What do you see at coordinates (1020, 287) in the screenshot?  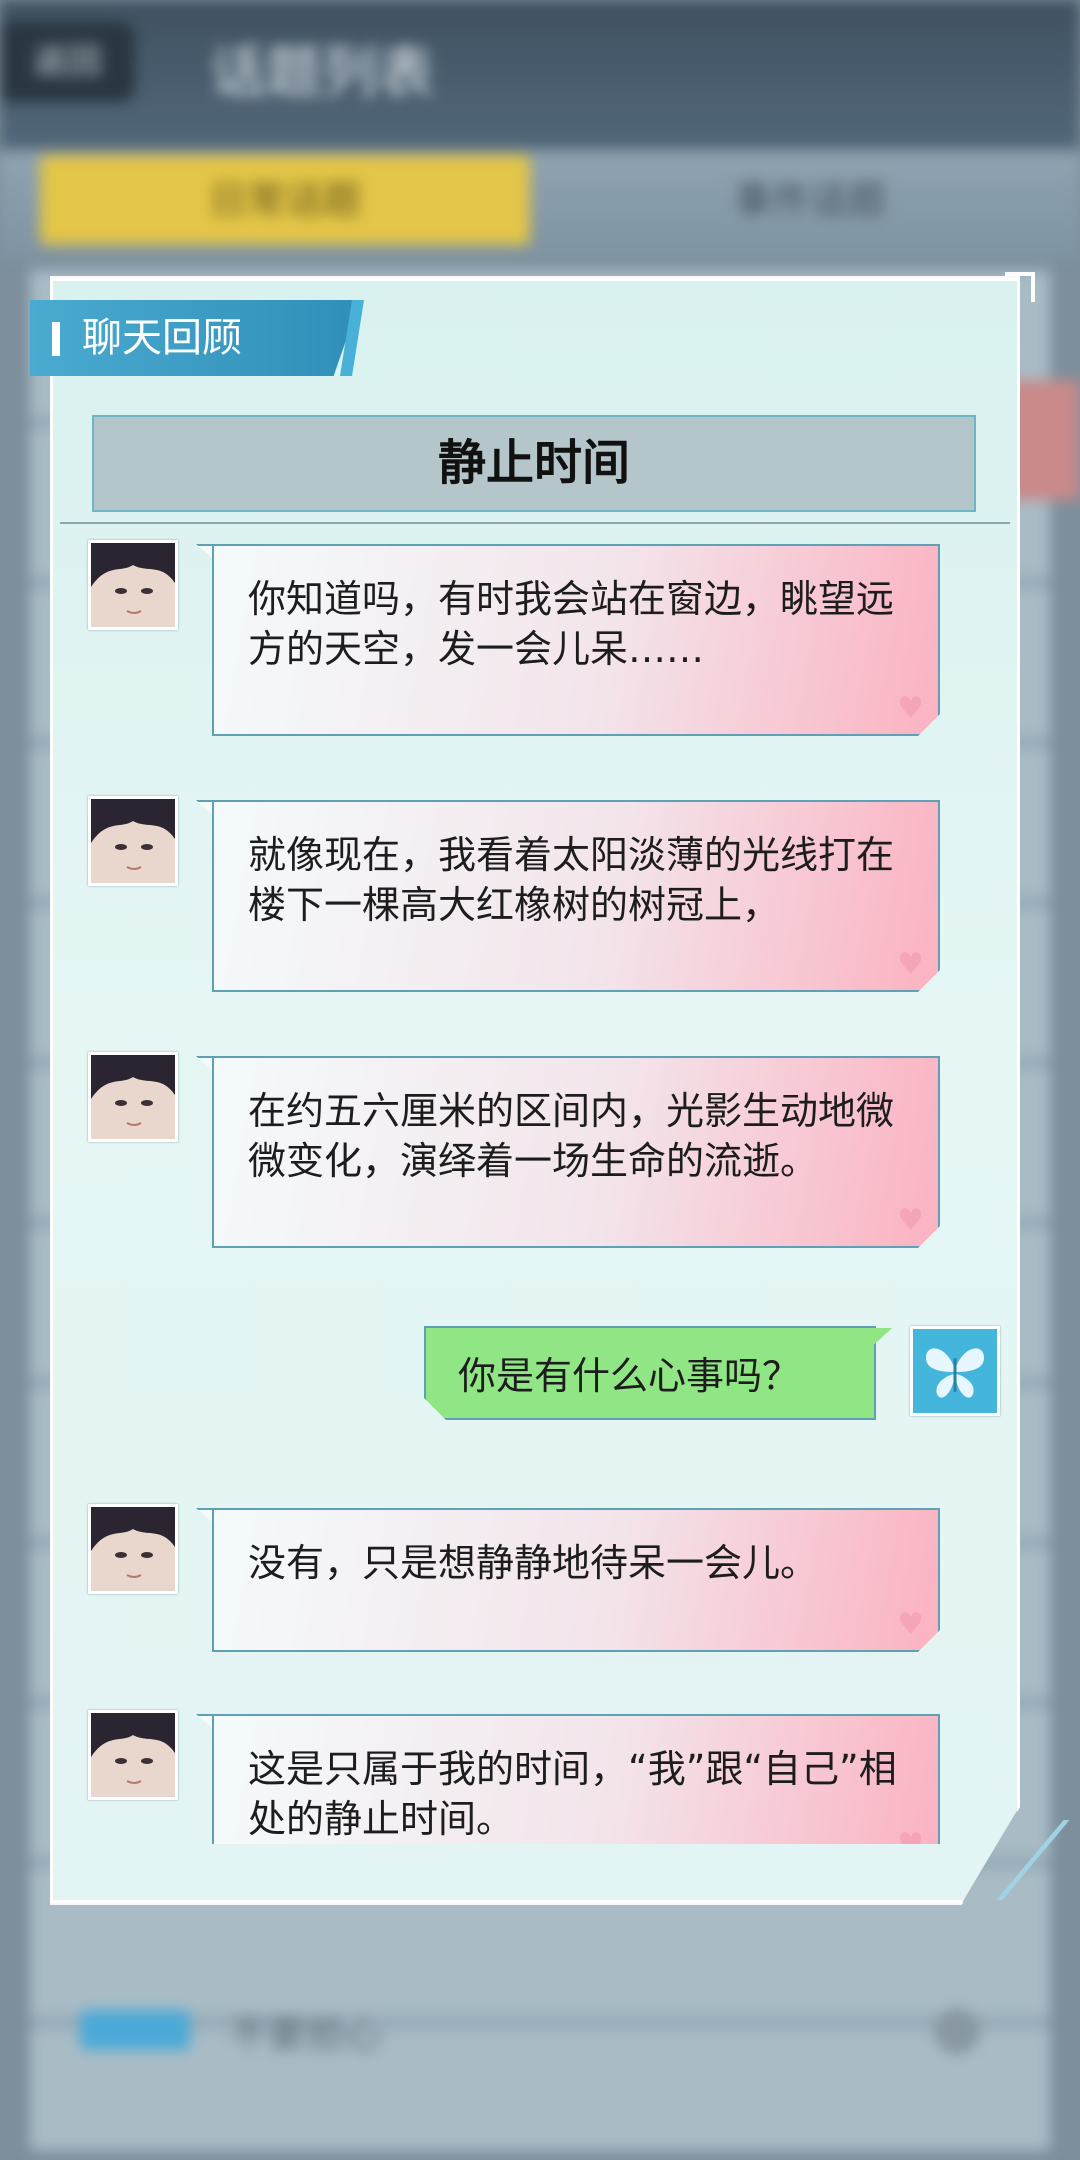 I see `corner-bracket` at bounding box center [1020, 287].